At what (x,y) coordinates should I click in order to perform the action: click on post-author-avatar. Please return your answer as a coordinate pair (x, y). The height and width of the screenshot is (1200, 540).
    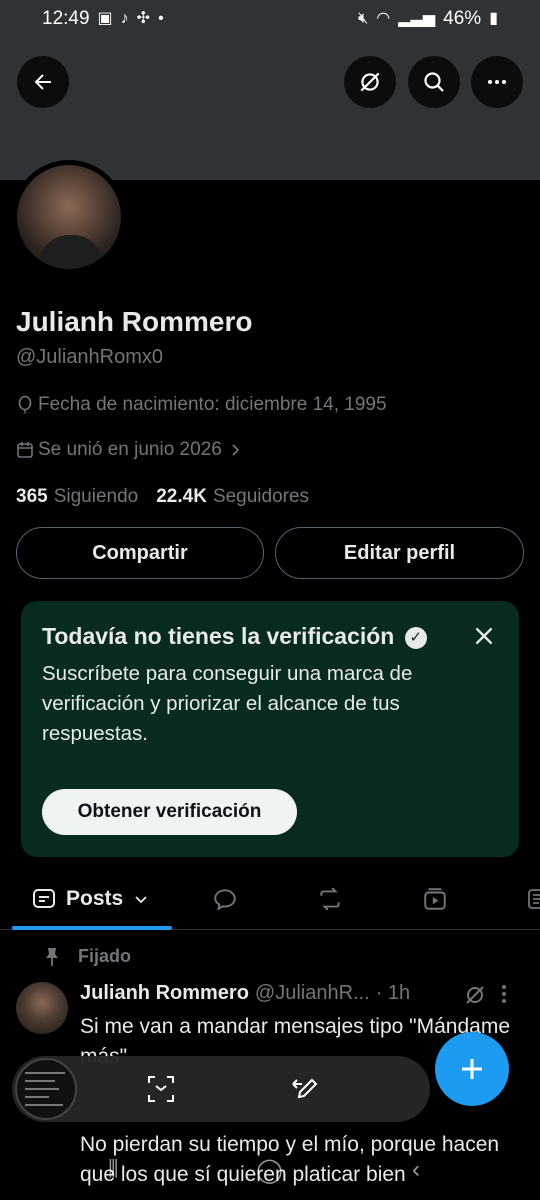
    Looking at the image, I should click on (42, 1008).